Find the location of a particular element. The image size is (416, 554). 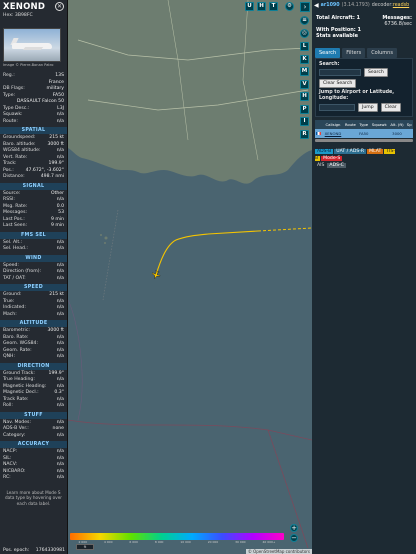

zoom-out-button: − is located at coordinates (294, 538).